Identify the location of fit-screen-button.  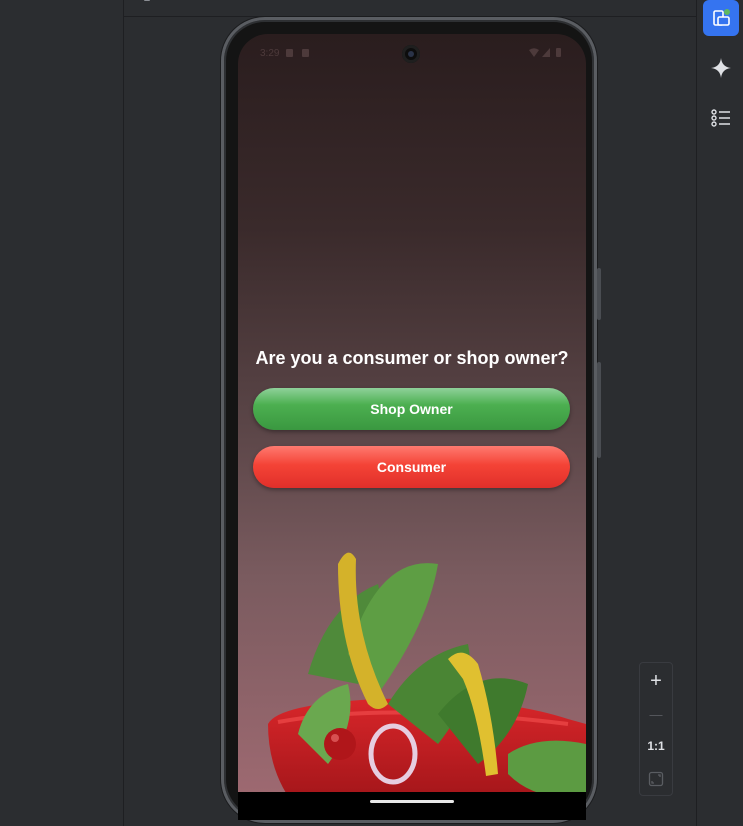
(656, 779).